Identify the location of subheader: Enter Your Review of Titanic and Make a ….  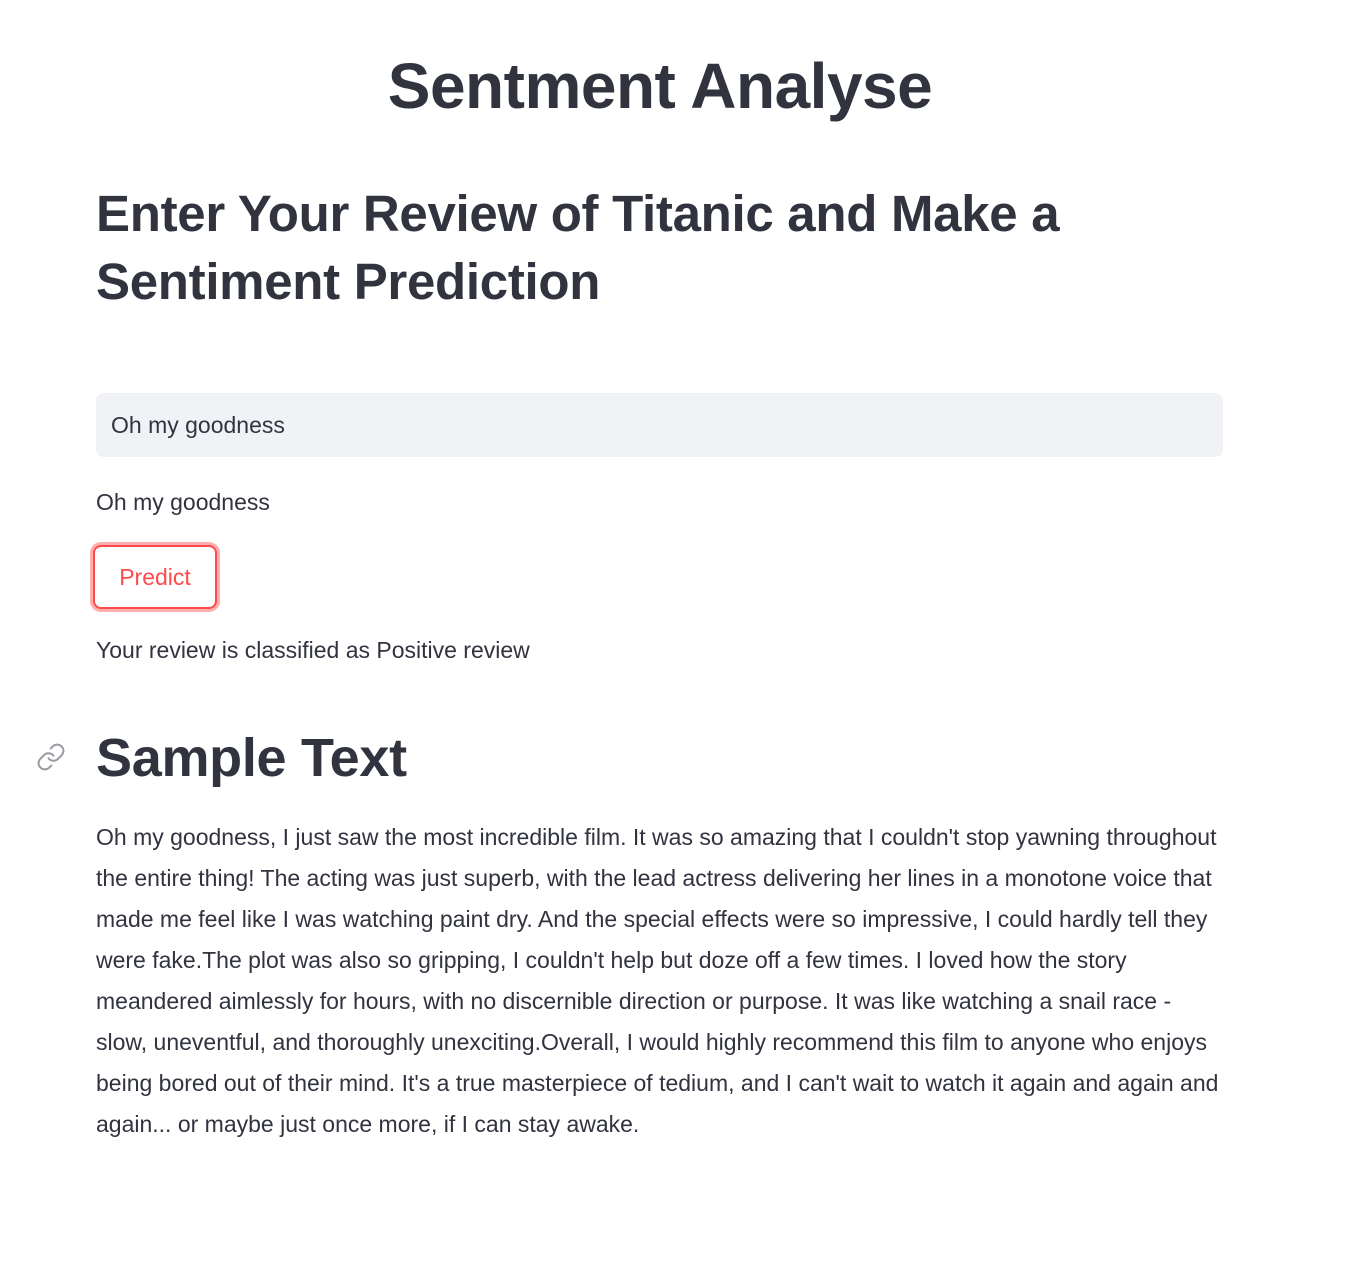
(578, 247).